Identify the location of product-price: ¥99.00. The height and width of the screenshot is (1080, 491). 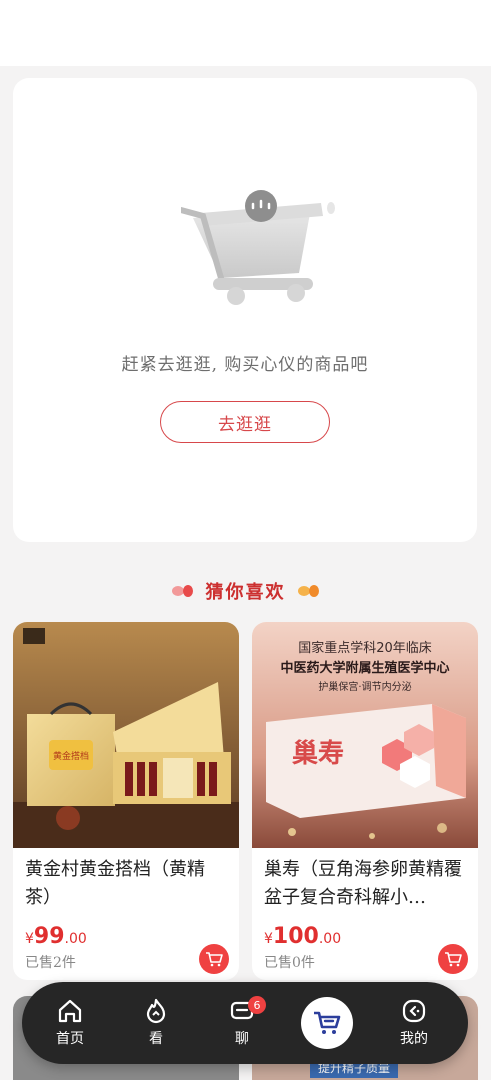
(56, 936).